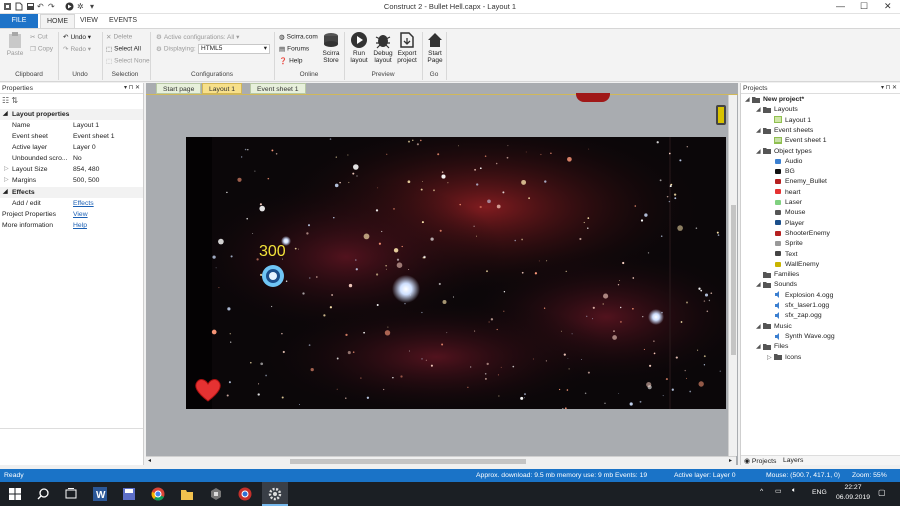 Image resolution: width=900 pixels, height=506 pixels. Describe the element at coordinates (793, 460) in the screenshot. I see `tab-layers: Layers` at that location.